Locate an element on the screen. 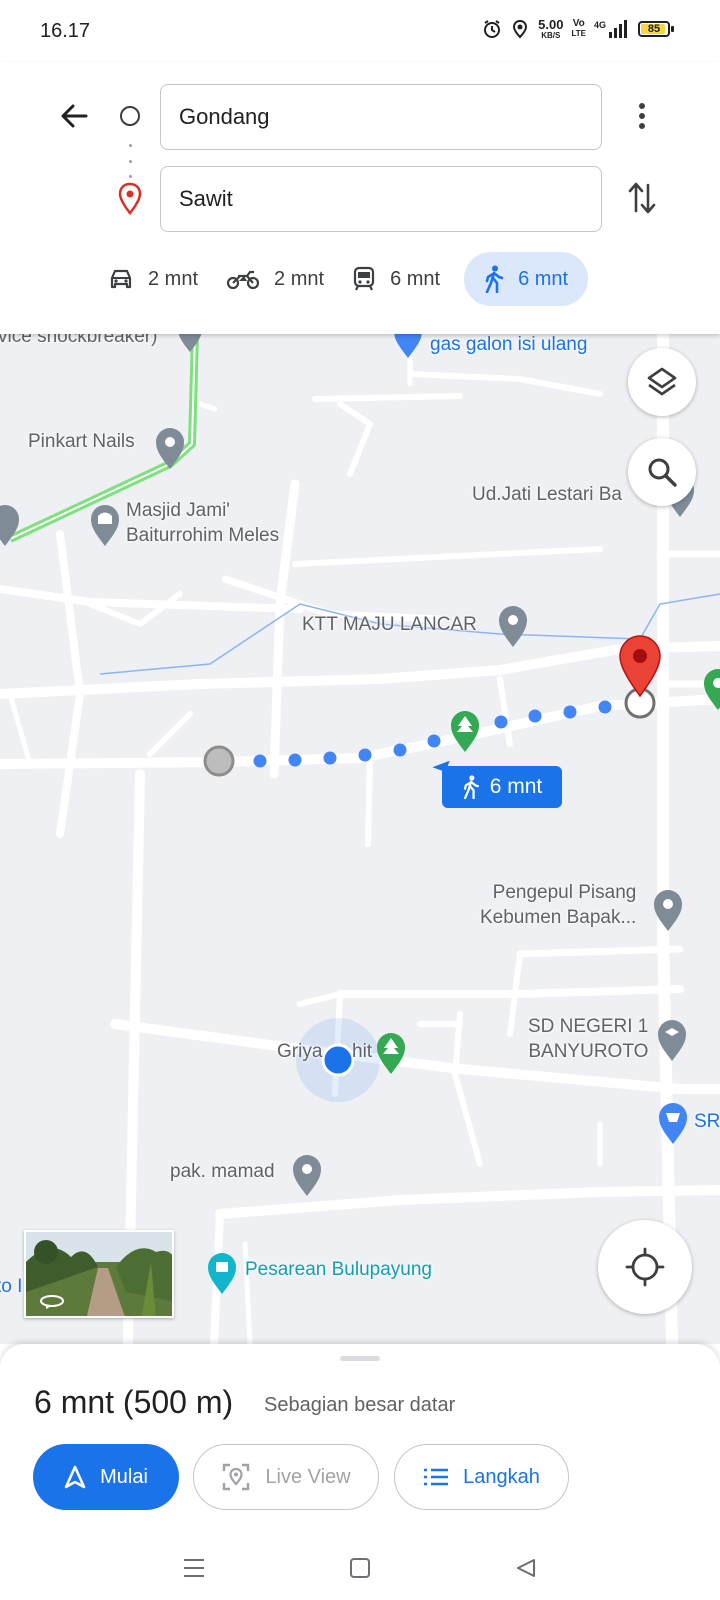 This screenshot has height=1600, width=720. menu-icon is located at coordinates (194, 1568).